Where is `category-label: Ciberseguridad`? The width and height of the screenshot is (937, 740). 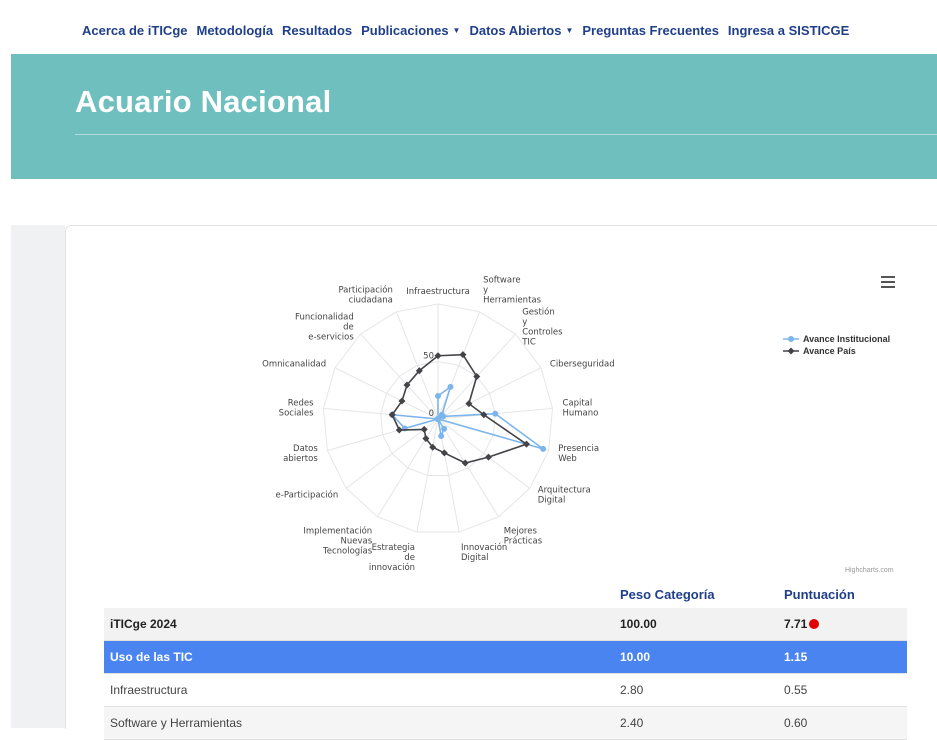
category-label: Ciberseguridad is located at coordinates (582, 364).